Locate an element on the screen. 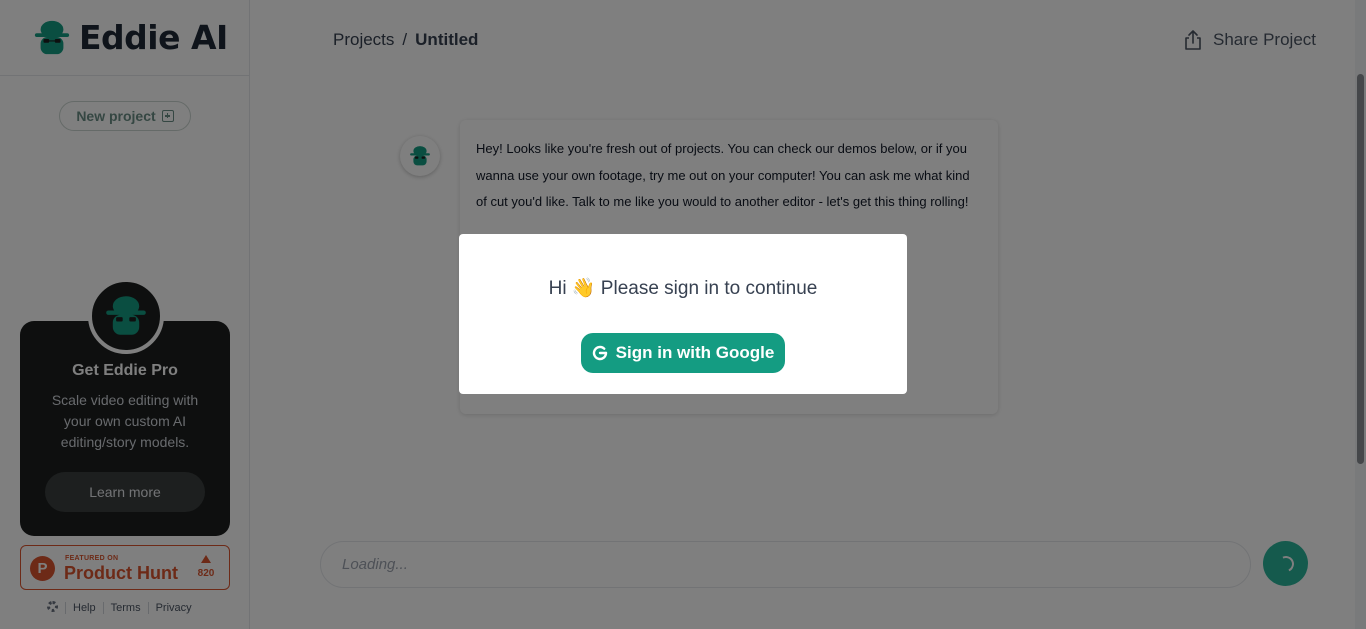 The width and height of the screenshot is (1366, 629). sign-in-prompt: Hi 👋 Please sign in to continue is located at coordinates (683, 288).